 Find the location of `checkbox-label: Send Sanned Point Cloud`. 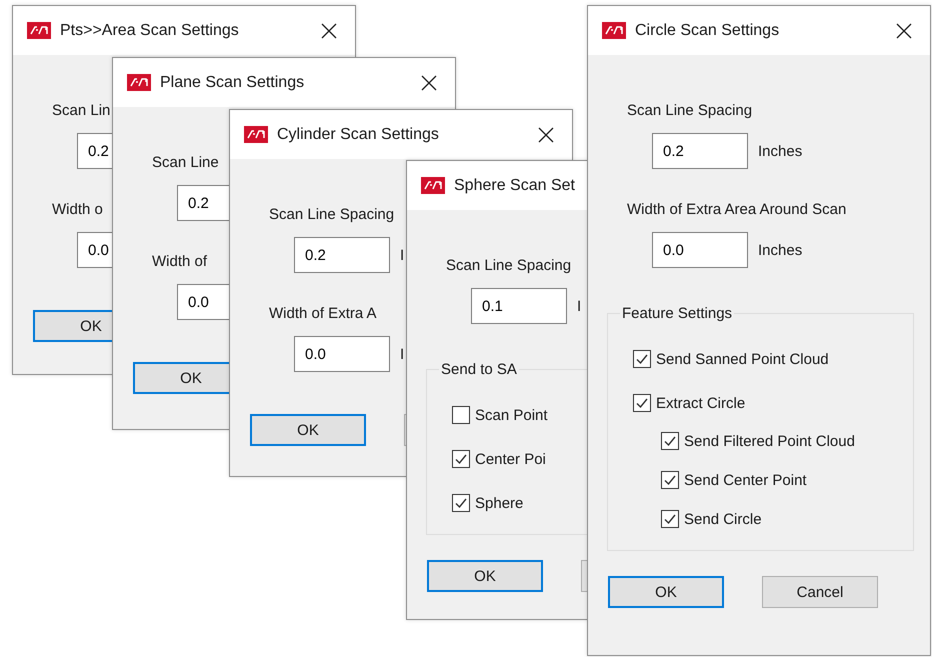

checkbox-label: Send Sanned Point Cloud is located at coordinates (742, 359).